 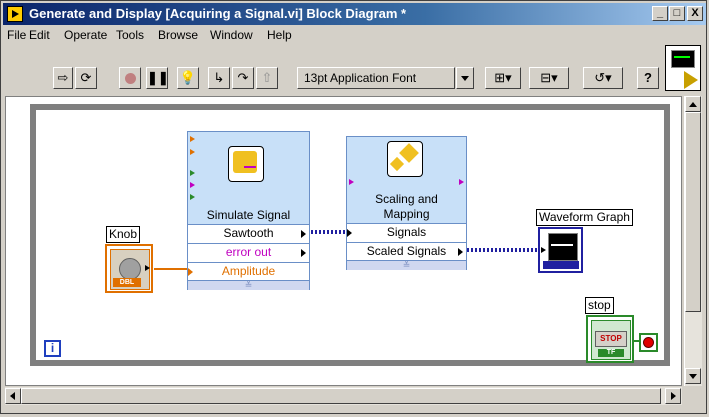 What do you see at coordinates (599, 305) in the screenshot?
I see `stop-label: stop` at bounding box center [599, 305].